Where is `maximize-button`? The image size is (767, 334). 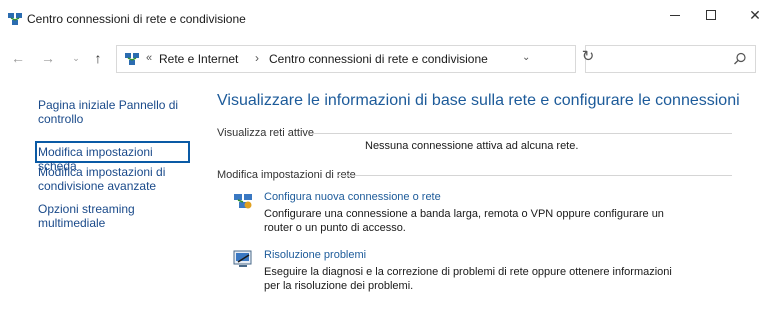 maximize-button is located at coordinates (711, 15).